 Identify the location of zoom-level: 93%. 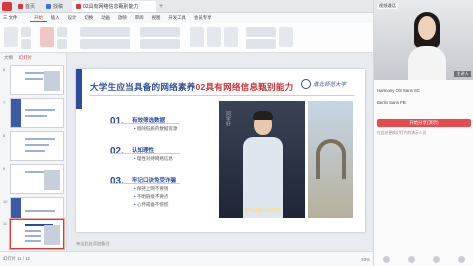
(365, 259).